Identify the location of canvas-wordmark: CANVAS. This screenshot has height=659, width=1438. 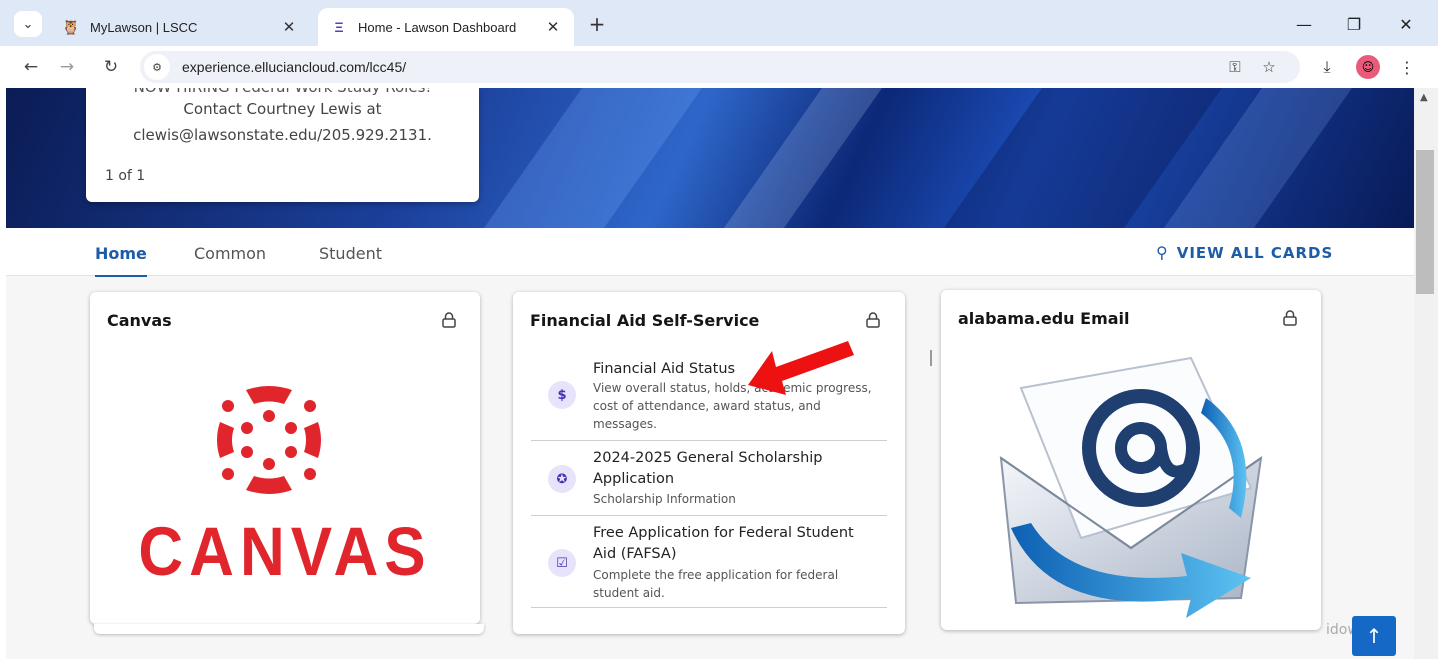
(285, 552).